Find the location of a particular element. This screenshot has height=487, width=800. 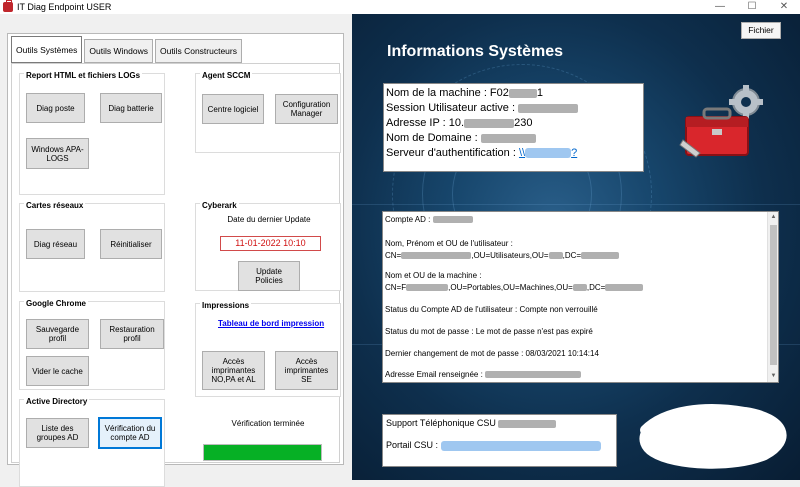

close-button: ✕ is located at coordinates (784, 7).